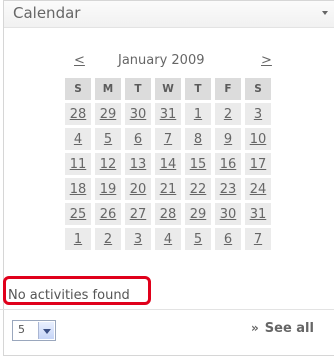 This screenshot has width=334, height=359. I want to click on day-link: 24, so click(258, 189).